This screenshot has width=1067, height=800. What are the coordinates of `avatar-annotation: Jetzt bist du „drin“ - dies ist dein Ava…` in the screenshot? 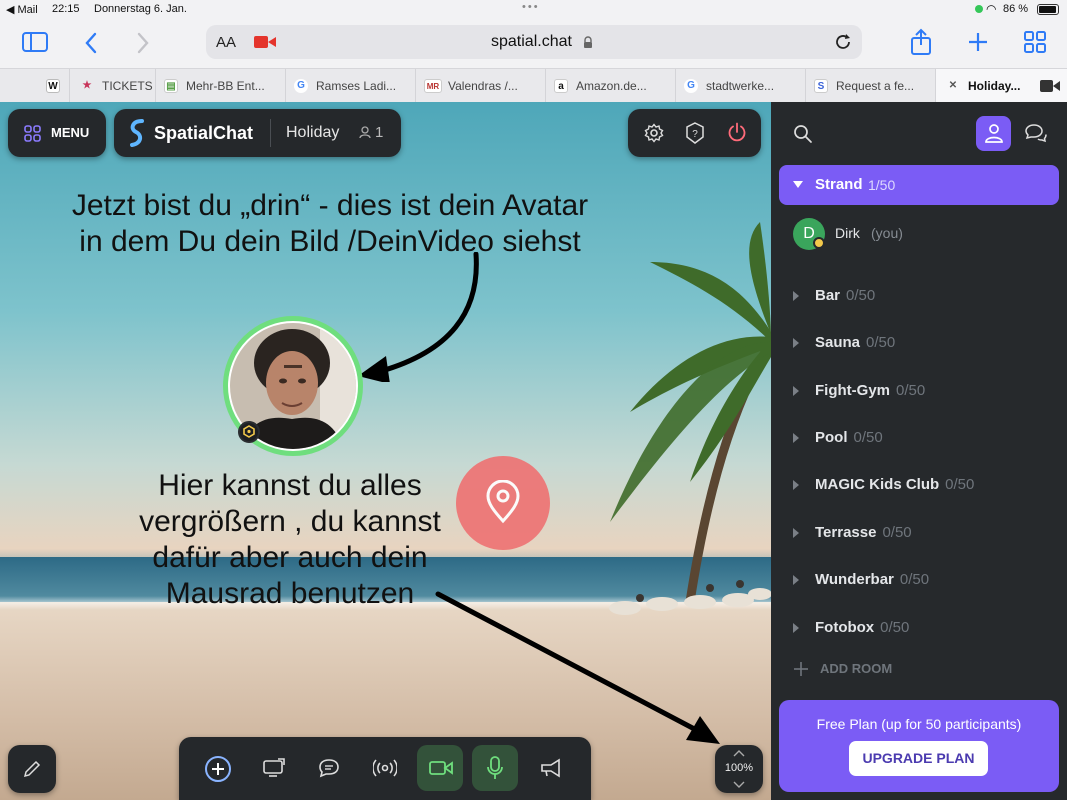 It's located at (330, 223).